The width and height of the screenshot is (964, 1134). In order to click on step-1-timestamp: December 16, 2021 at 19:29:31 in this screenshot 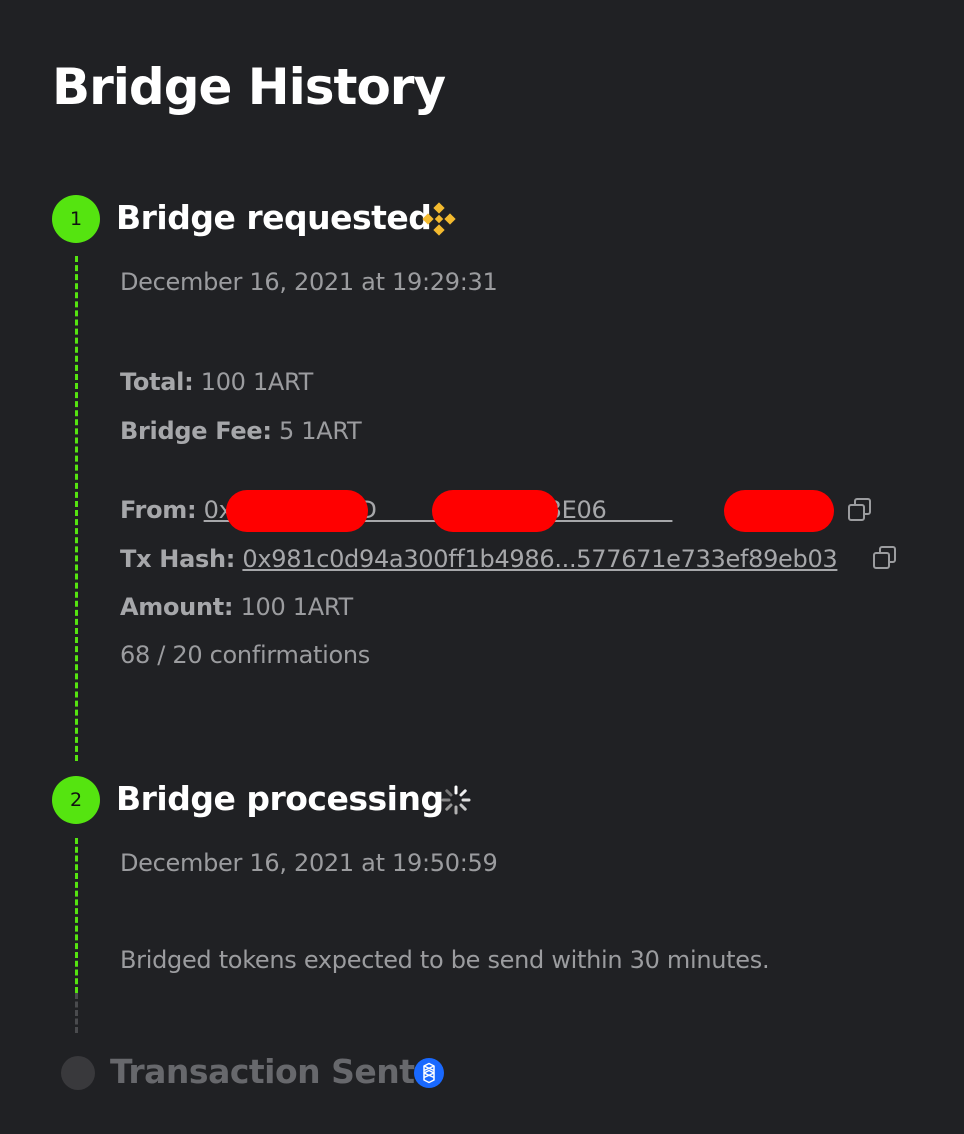, I will do `click(309, 282)`.